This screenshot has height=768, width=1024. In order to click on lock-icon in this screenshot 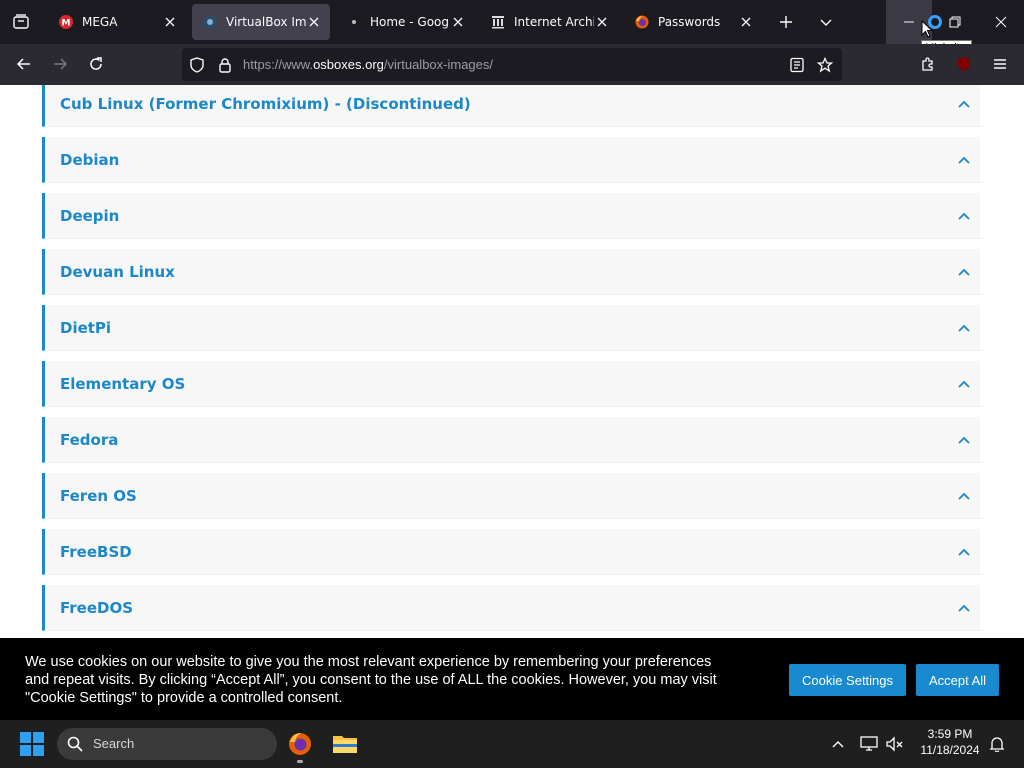, I will do `click(225, 65)`.